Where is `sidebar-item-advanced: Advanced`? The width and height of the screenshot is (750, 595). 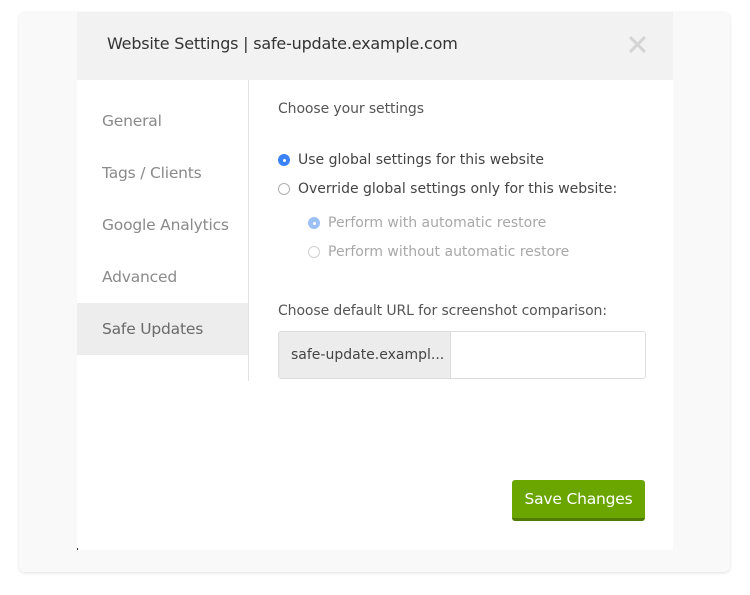
sidebar-item-advanced: Advanced is located at coordinates (162, 277).